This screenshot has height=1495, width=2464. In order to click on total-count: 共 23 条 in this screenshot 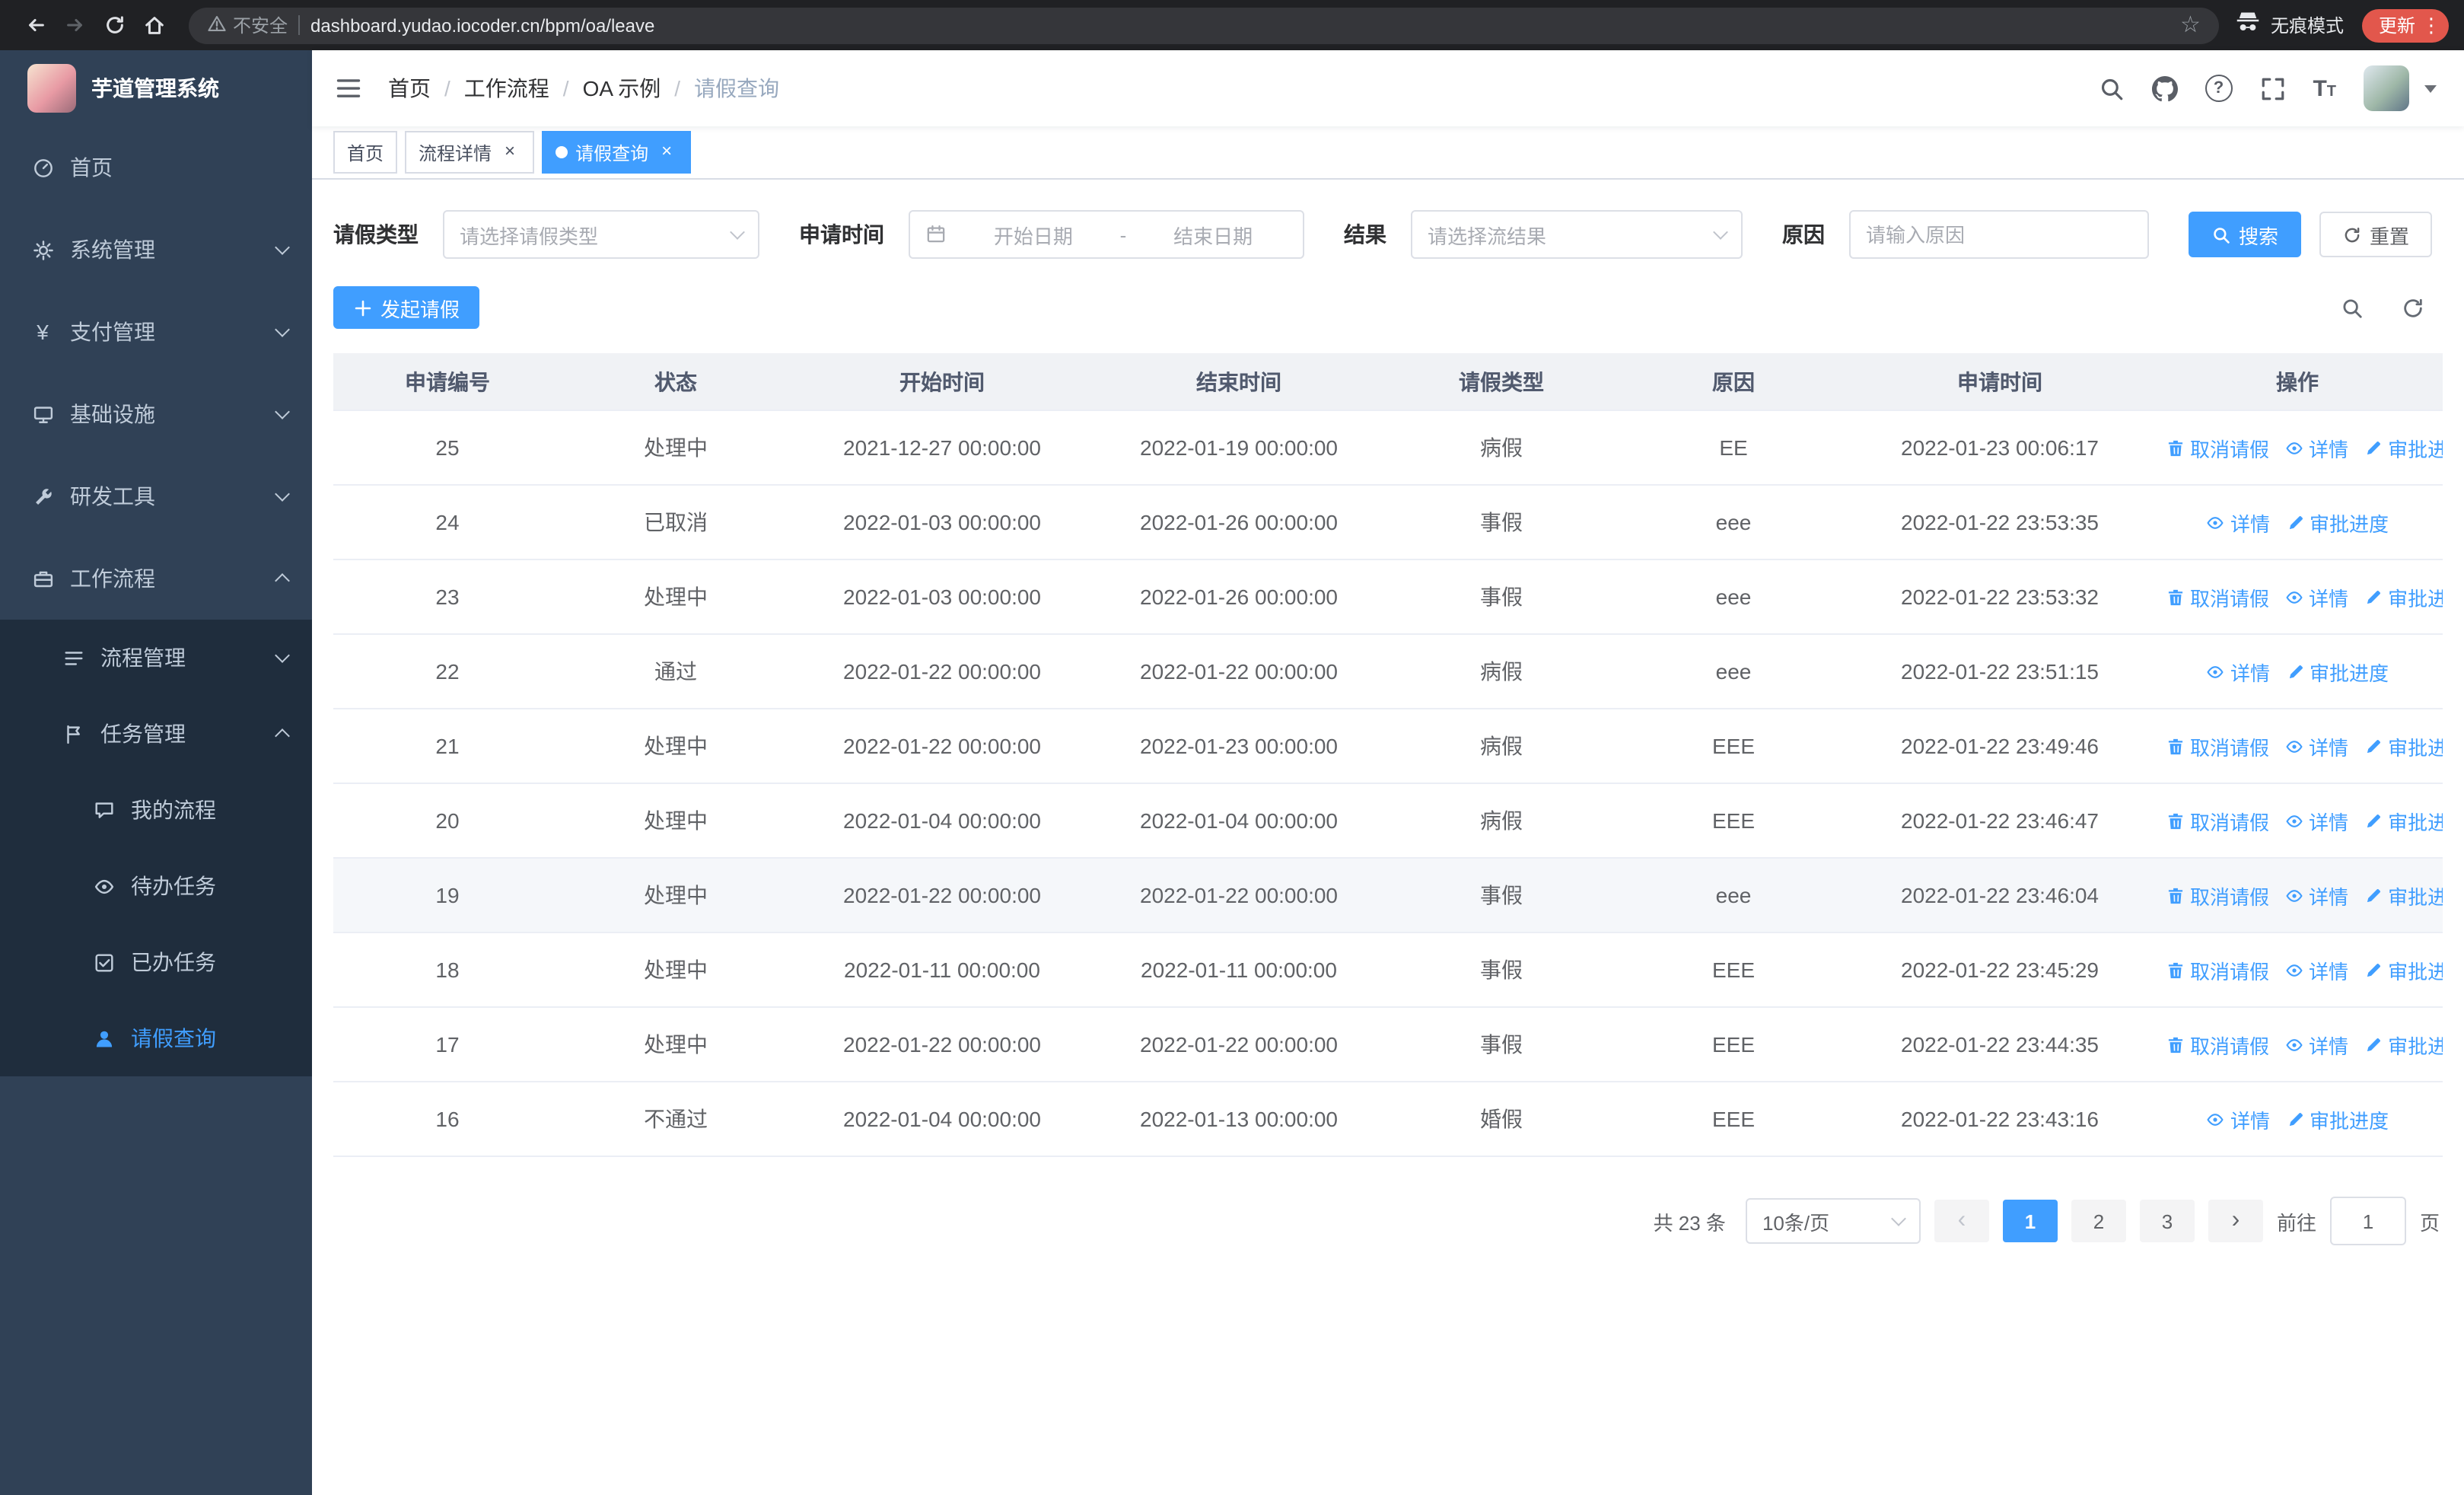, I will do `click(1689, 1222)`.